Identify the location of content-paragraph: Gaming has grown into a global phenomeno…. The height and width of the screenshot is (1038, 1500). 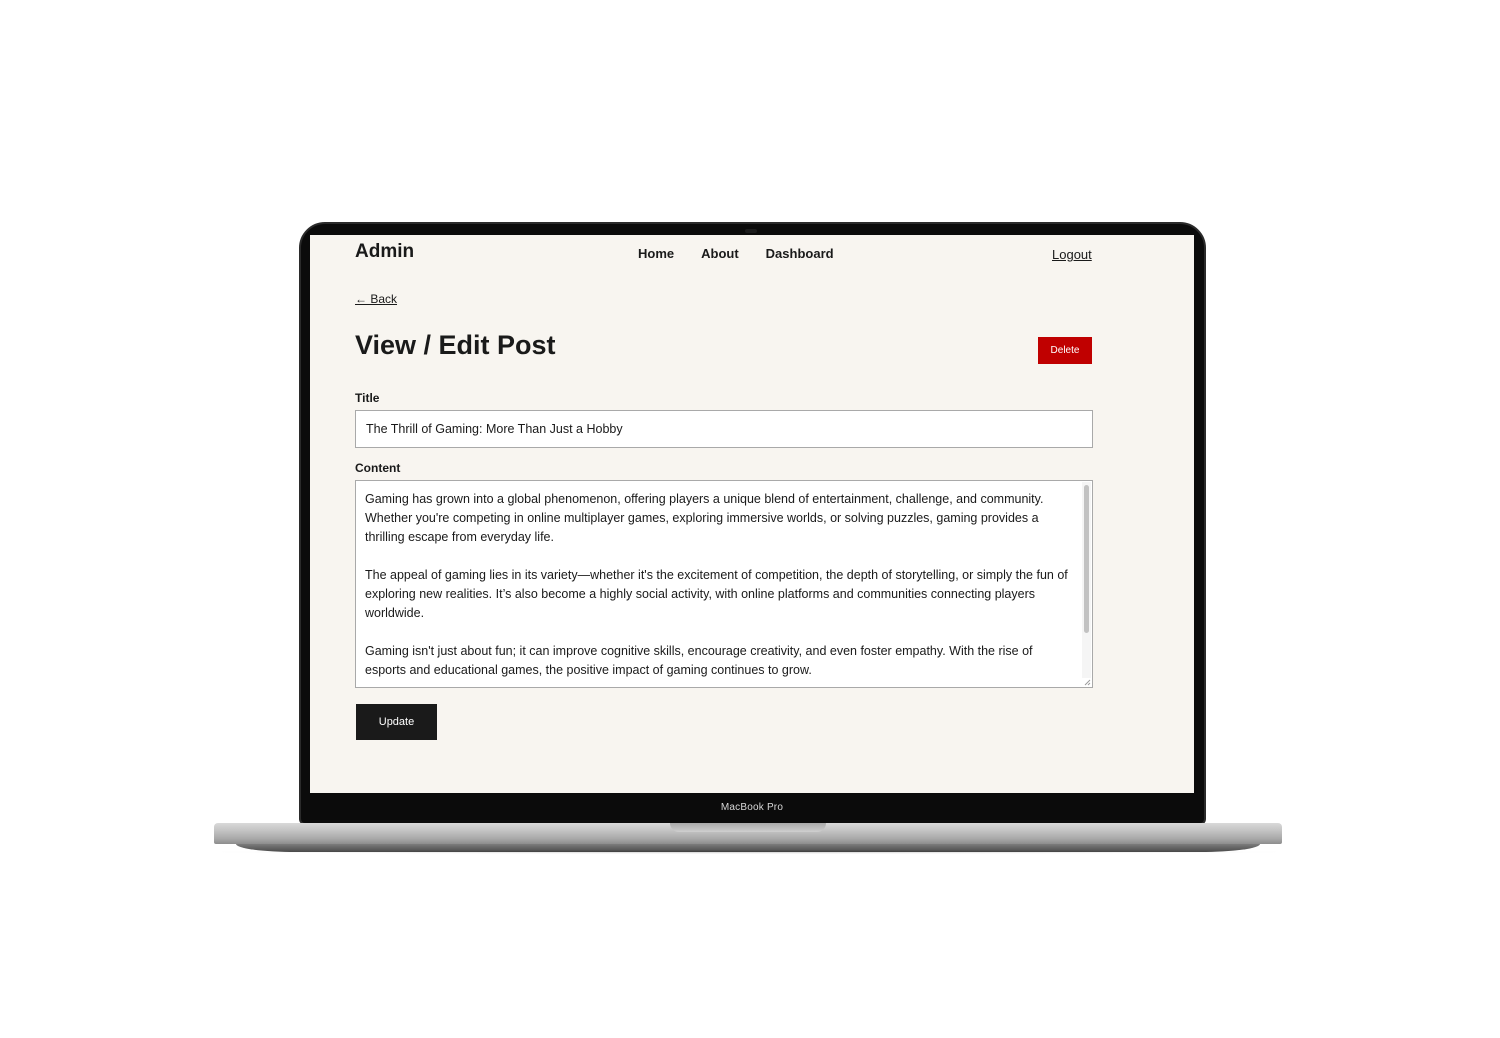
(704, 518).